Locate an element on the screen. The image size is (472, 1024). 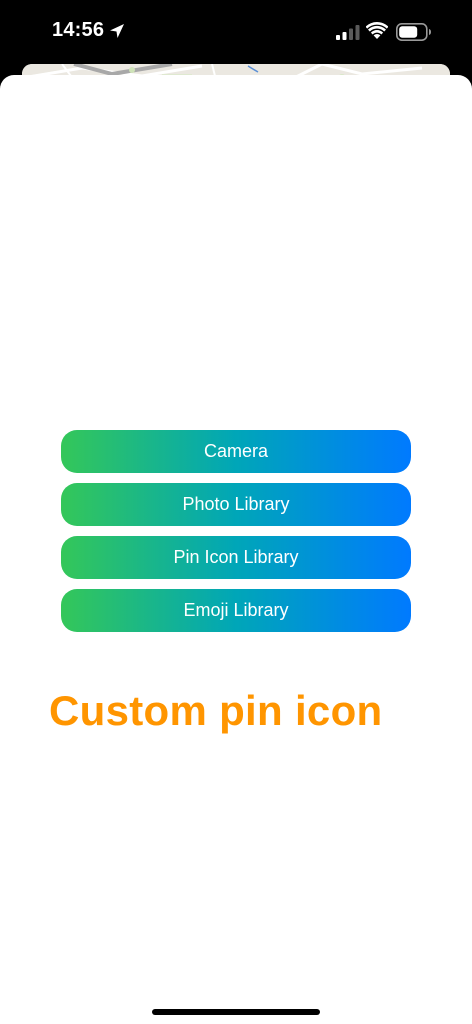
wifi-icon is located at coordinates (377, 30).